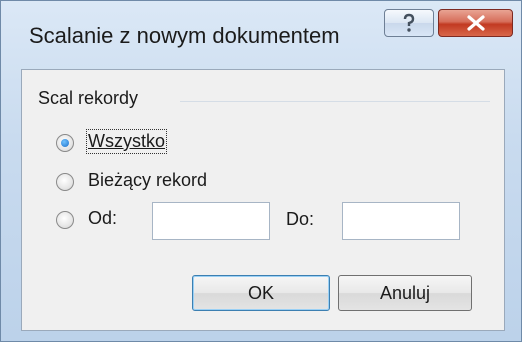  Describe the element at coordinates (184, 35) in the screenshot. I see `window-title: Scalanie z nowym dokumentem` at that location.